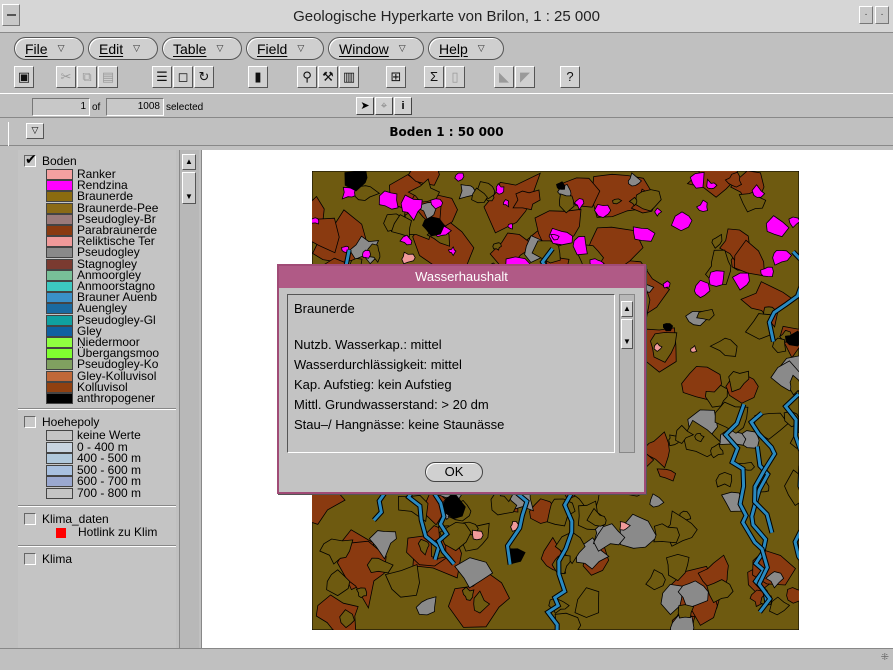 The width and height of the screenshot is (893, 670). I want to click on dialog-heading: Braunerde, so click(324, 308).